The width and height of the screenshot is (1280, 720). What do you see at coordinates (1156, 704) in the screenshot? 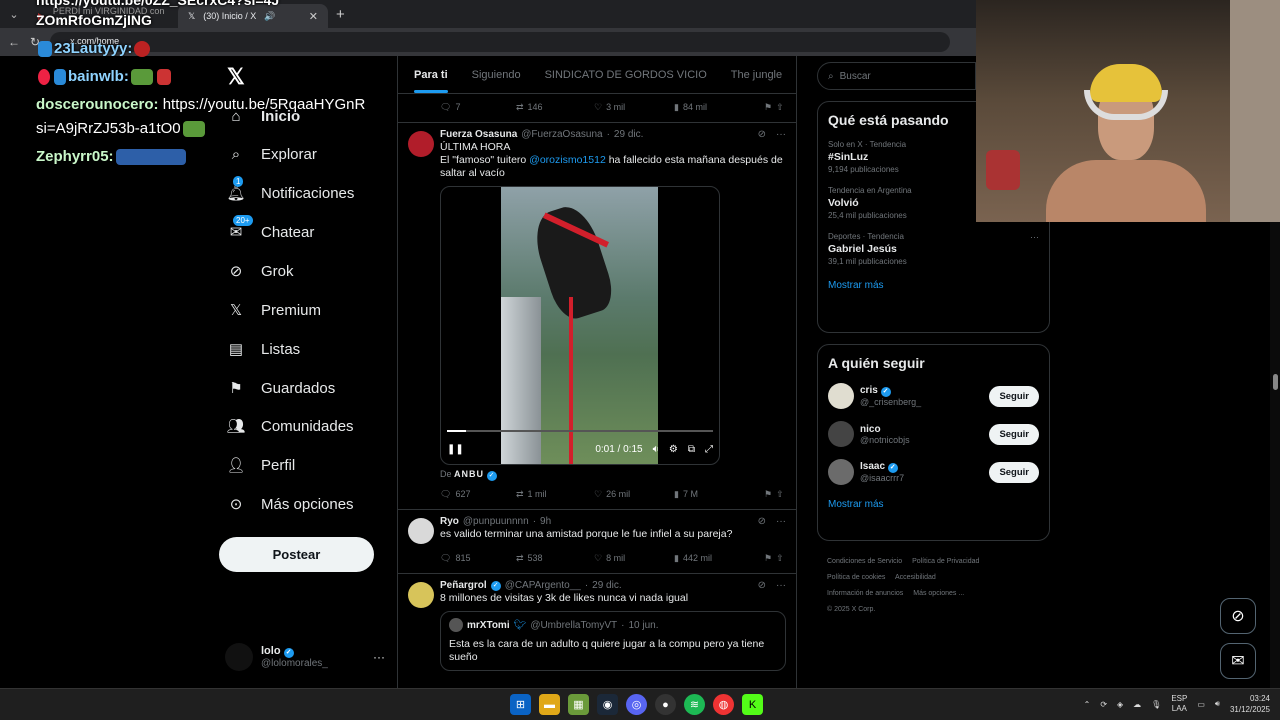
I see `microphone-icon: 🎙︎` at bounding box center [1156, 704].